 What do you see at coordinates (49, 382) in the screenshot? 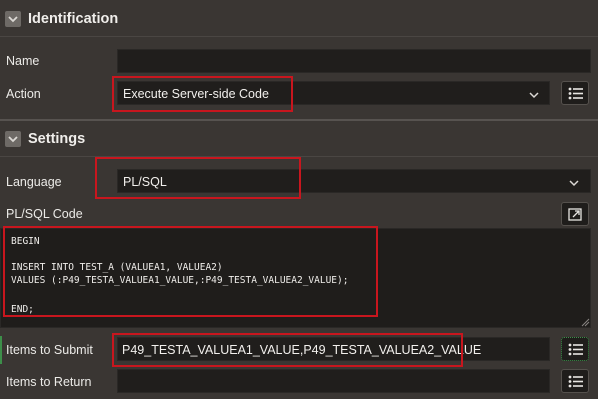
I see `items-return-label: Items to Return` at bounding box center [49, 382].